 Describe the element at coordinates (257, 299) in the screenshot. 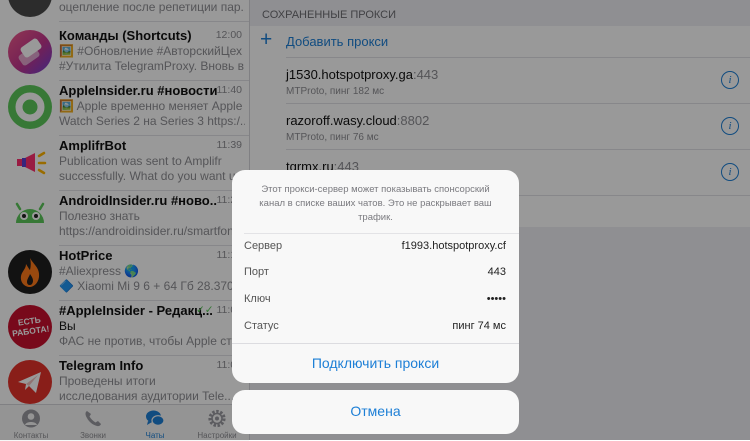

I see `key-label: Ключ` at that location.